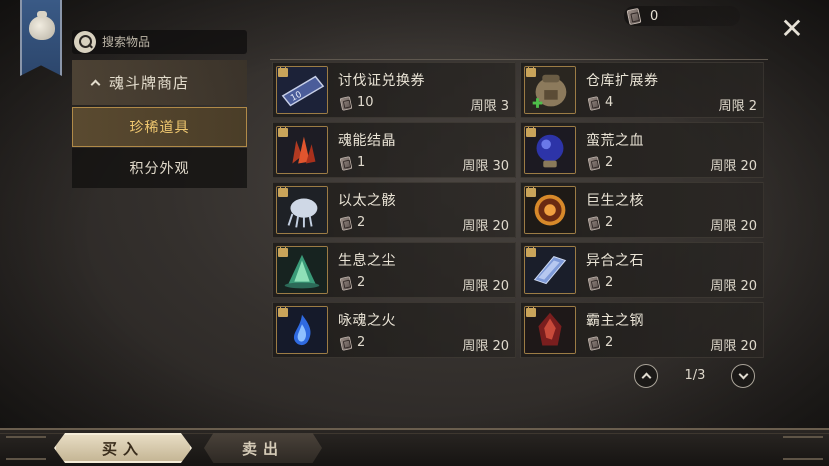 The image size is (829, 466). I want to click on shop-item: 仓库扩展券 4 周限 2, so click(642, 90).